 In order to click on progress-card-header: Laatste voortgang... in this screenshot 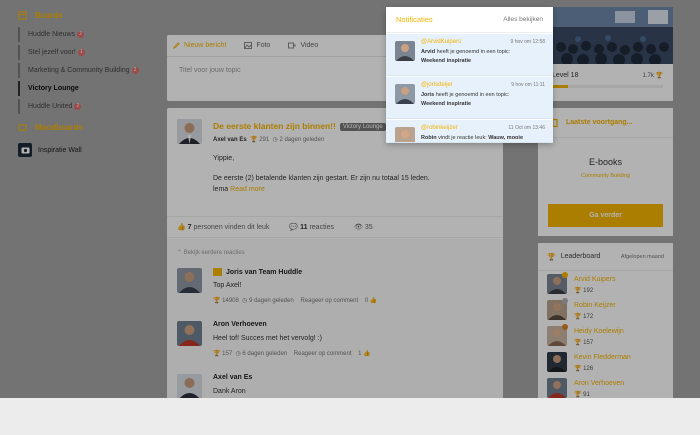, I will do `click(605, 123)`.